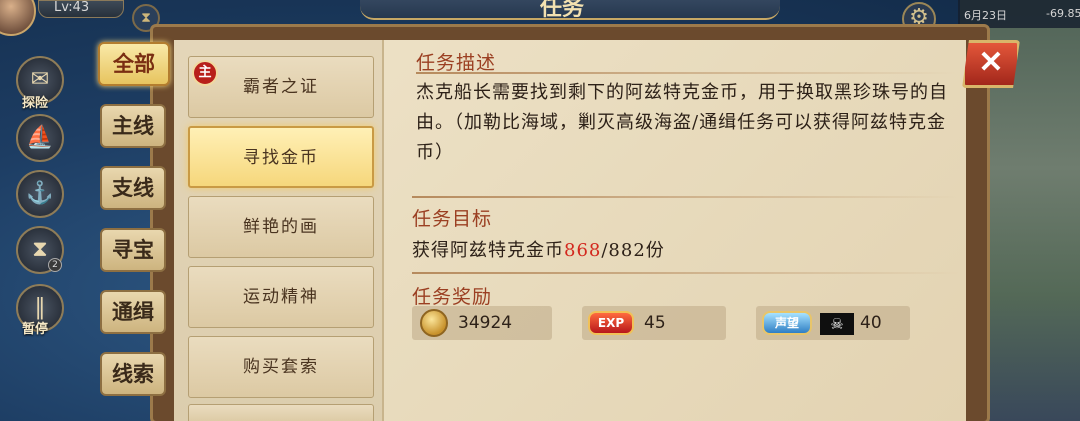 The width and height of the screenshot is (1080, 421). I want to click on goal-prefix: 获得阿兹特克金币, so click(488, 250).